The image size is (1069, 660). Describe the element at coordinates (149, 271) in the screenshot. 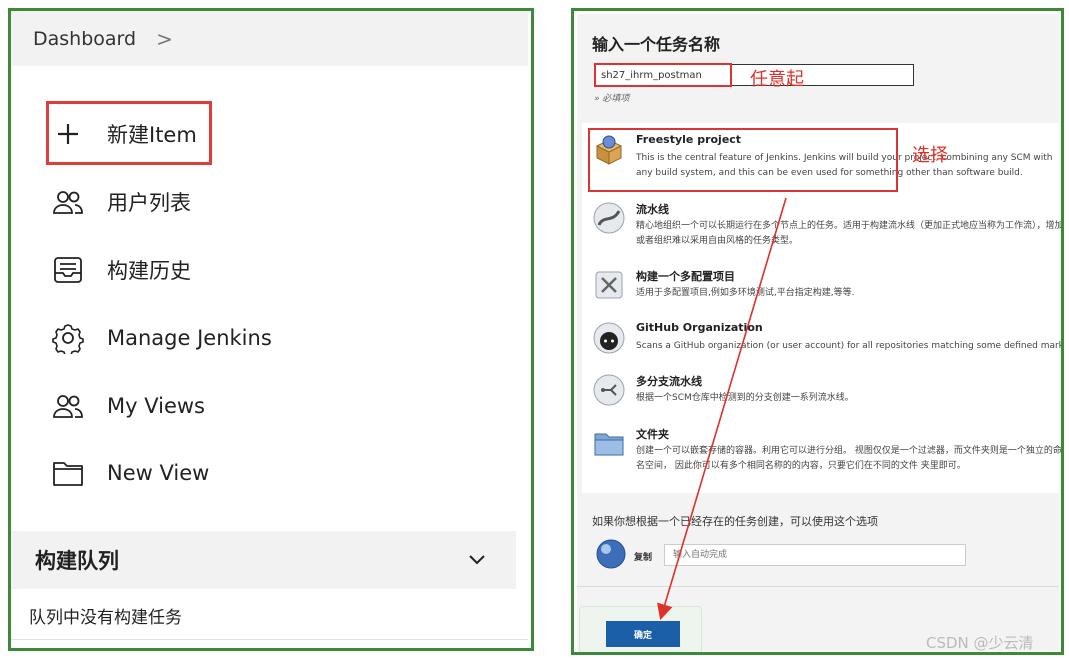

I see `sidebar-item-label: 构建历史` at that location.